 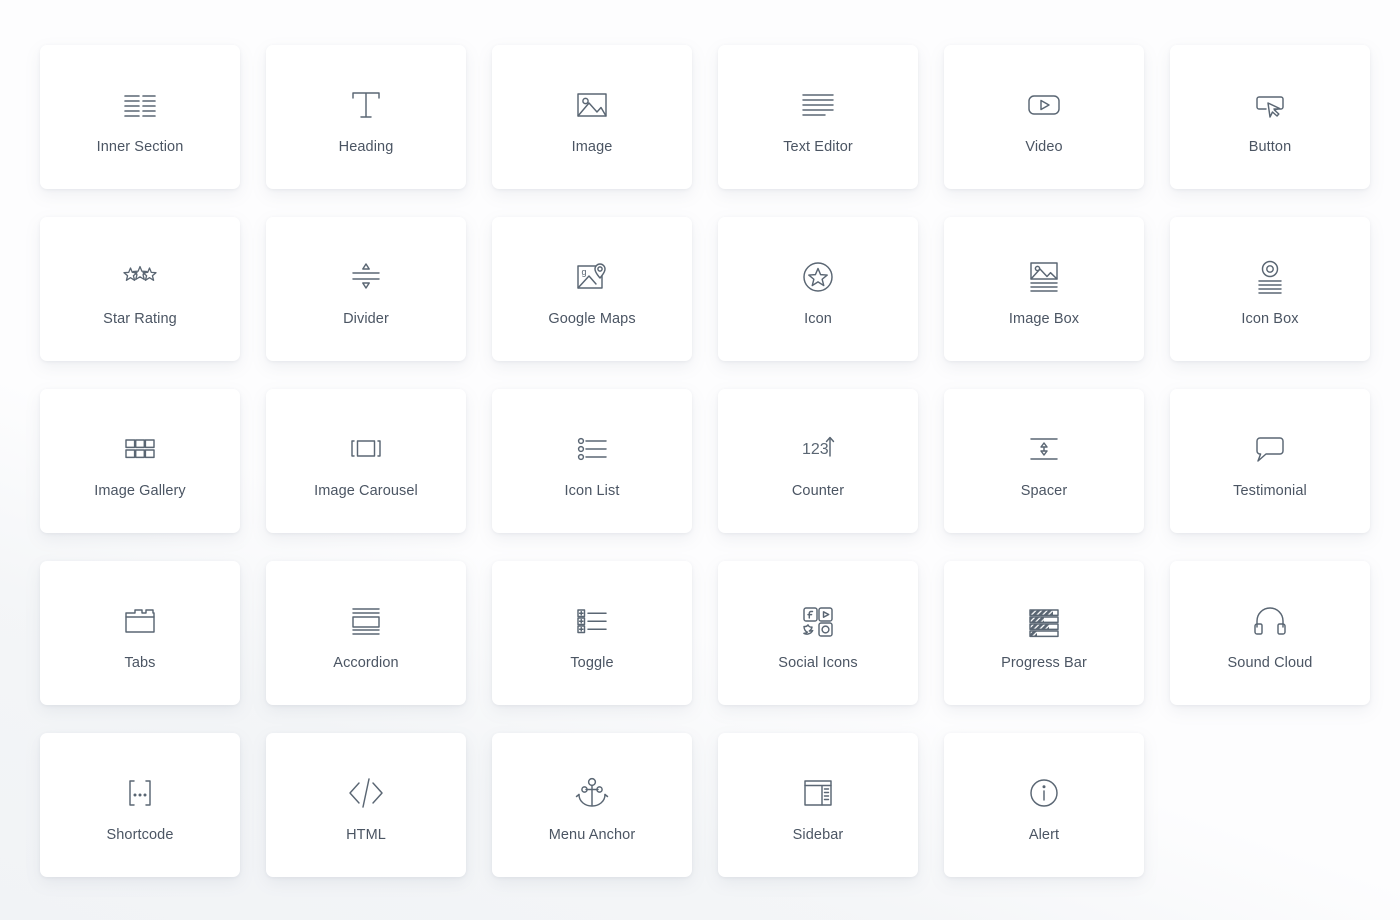 I want to click on widget-label: Social Icons, so click(x=818, y=663).